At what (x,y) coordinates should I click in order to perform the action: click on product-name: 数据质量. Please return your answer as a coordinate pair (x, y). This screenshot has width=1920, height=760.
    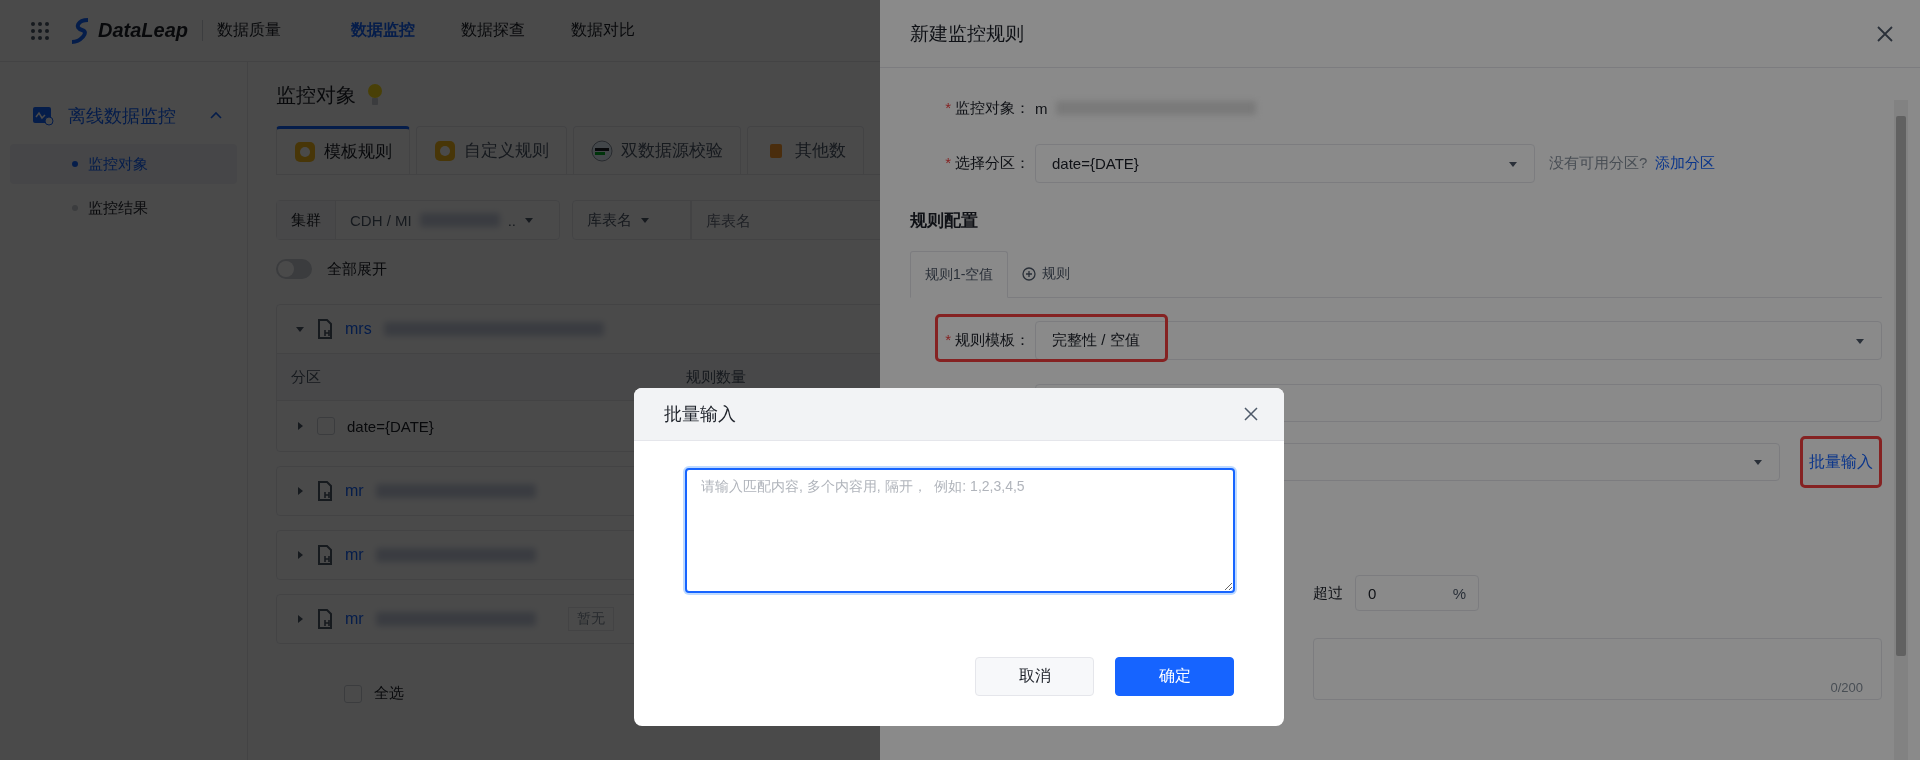
    Looking at the image, I should click on (242, 30).